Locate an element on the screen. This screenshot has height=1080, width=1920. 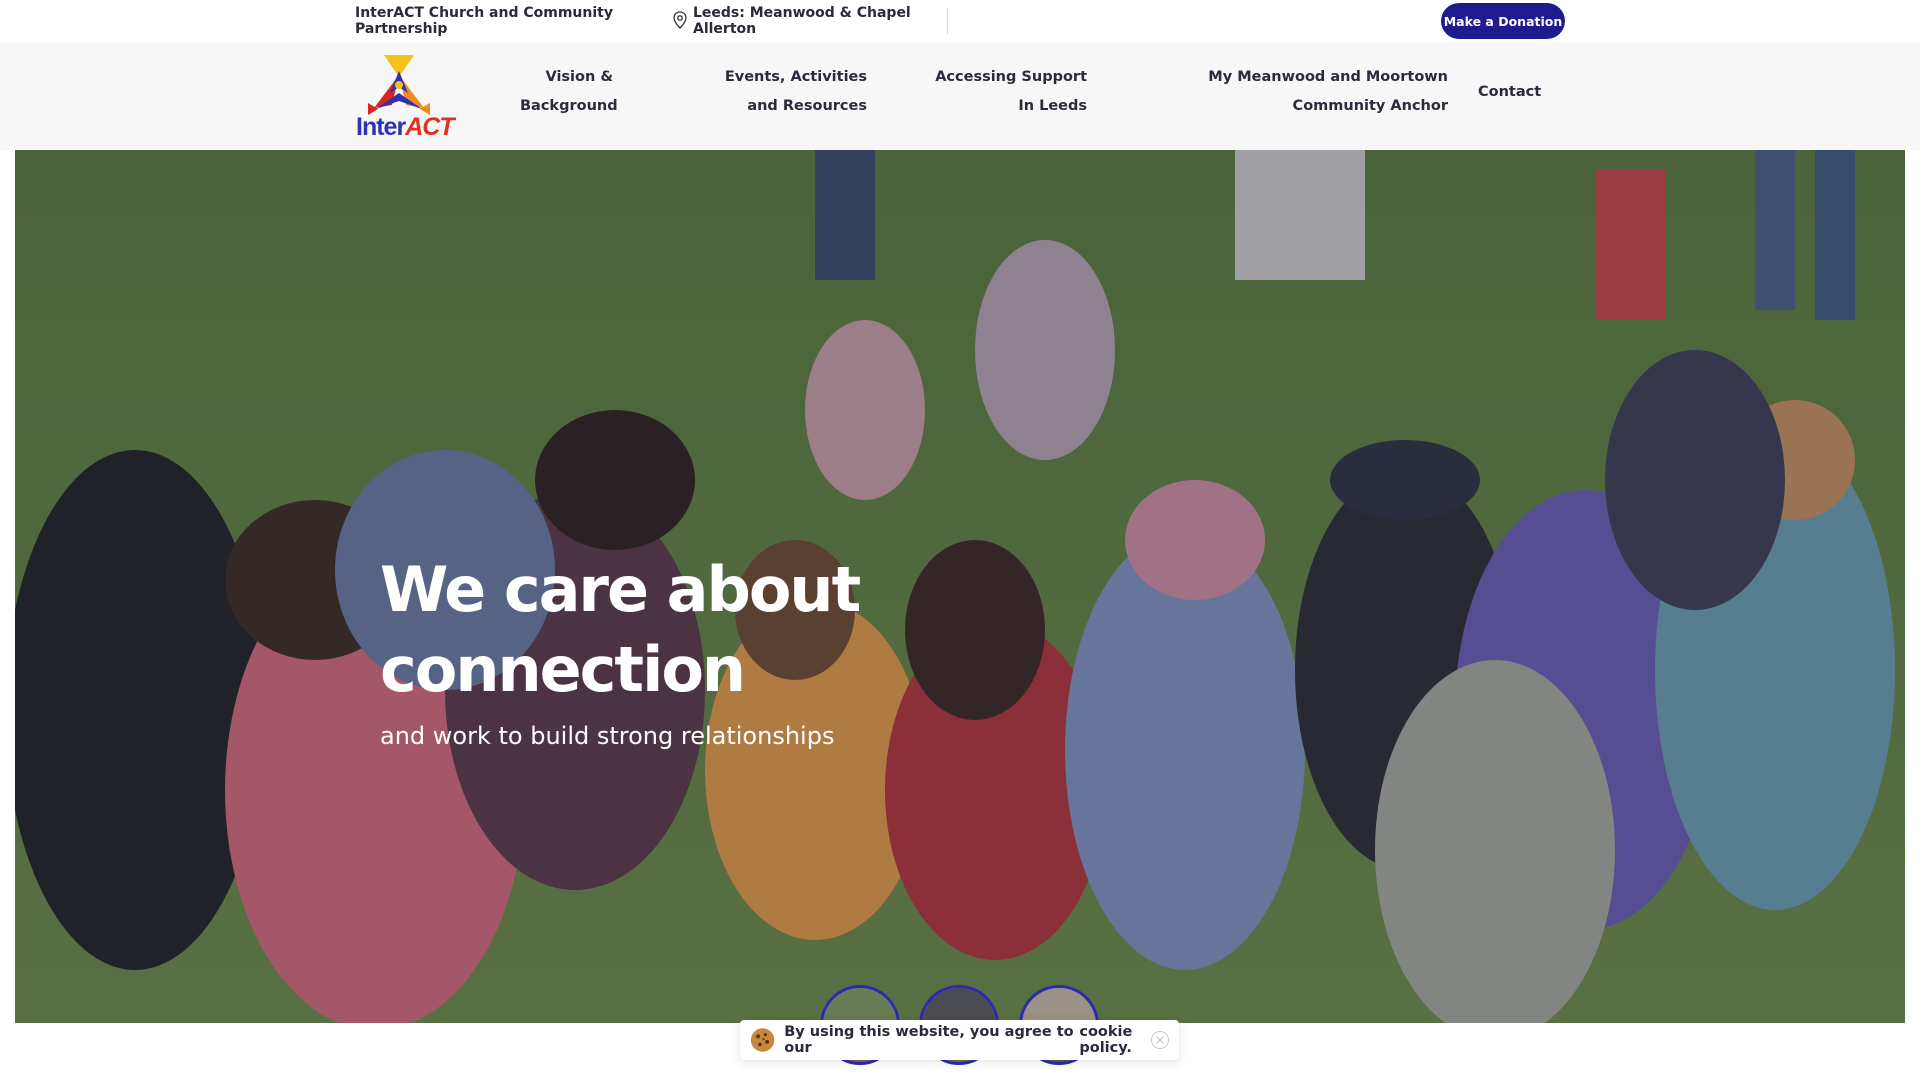
logo-wordmark: InterACT is located at coordinates (405, 127).